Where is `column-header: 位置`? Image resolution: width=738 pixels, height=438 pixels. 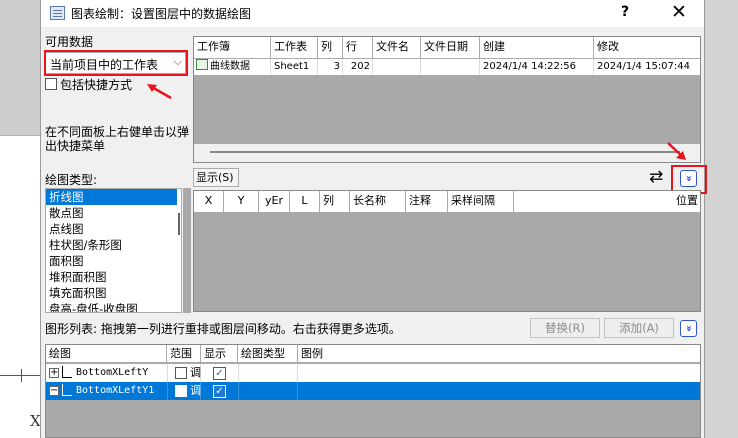
column-header: 位置 is located at coordinates (607, 201).